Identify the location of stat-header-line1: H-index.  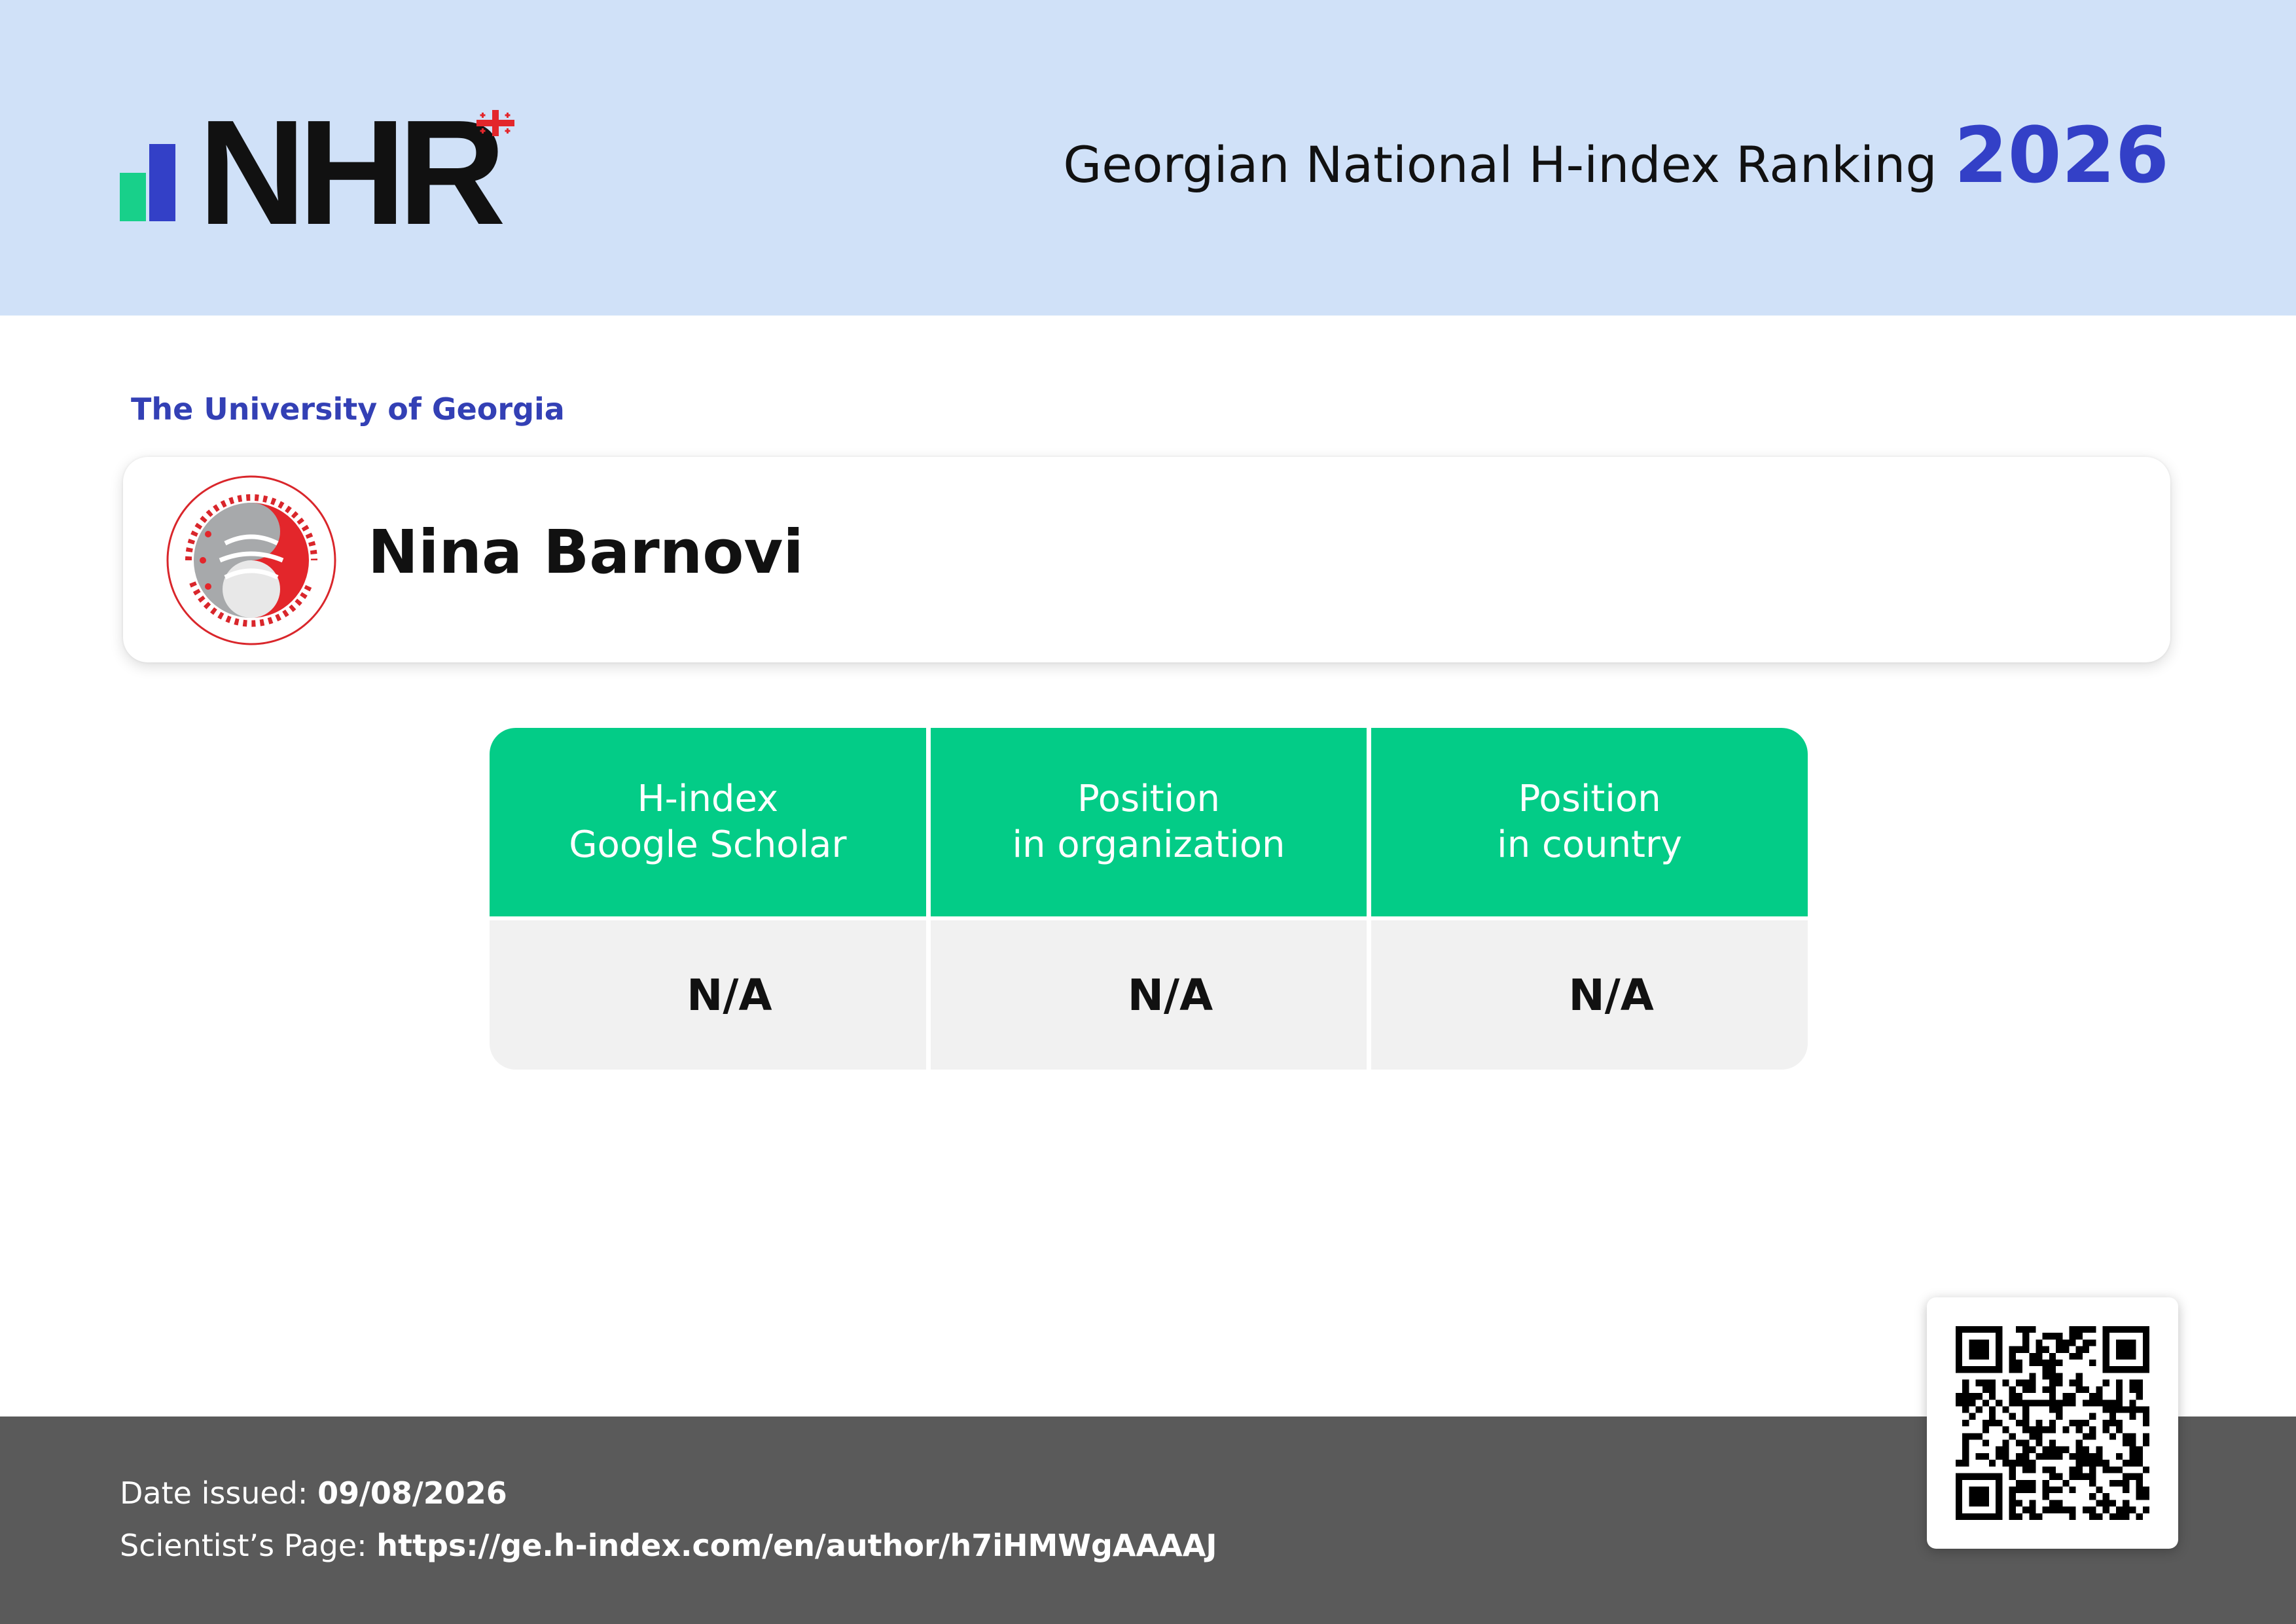
(708, 799).